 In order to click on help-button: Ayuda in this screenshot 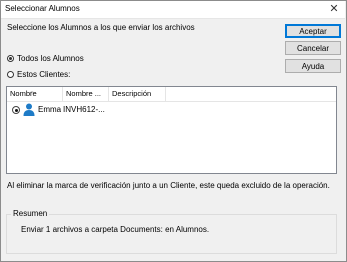, I will do `click(313, 66)`.